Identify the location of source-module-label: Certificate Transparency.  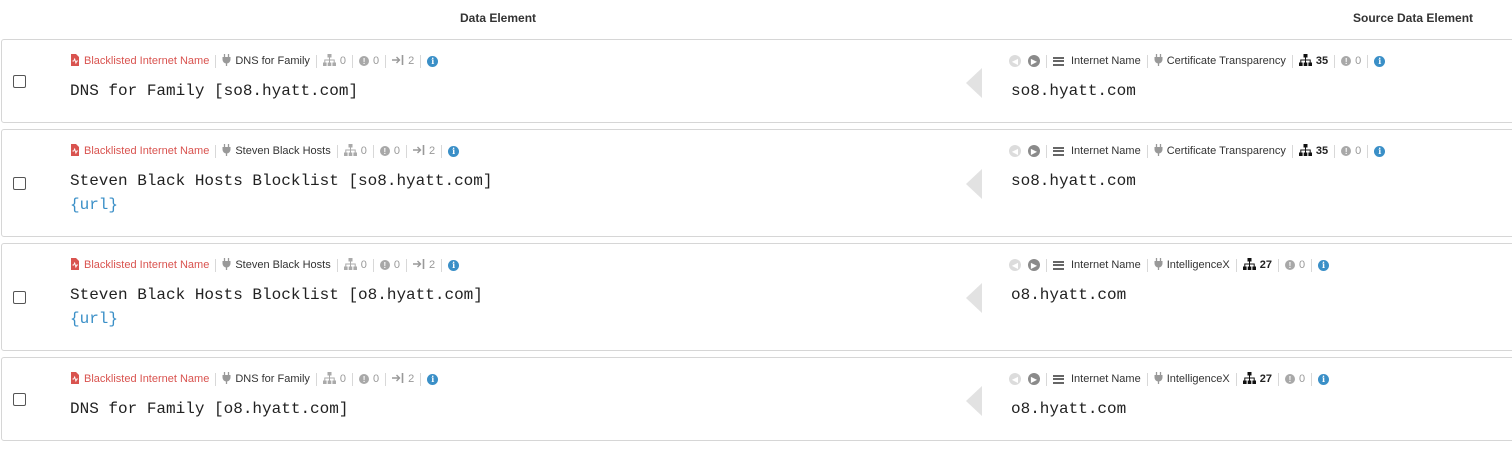
(1226, 151).